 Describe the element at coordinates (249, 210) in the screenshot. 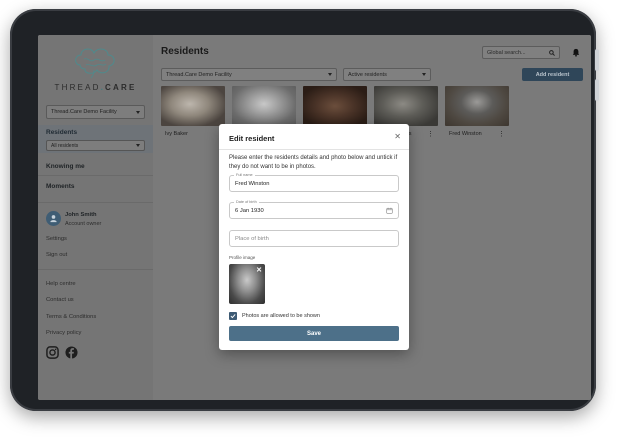

I see `date-of-birth-value: 6 Jan 1930` at that location.